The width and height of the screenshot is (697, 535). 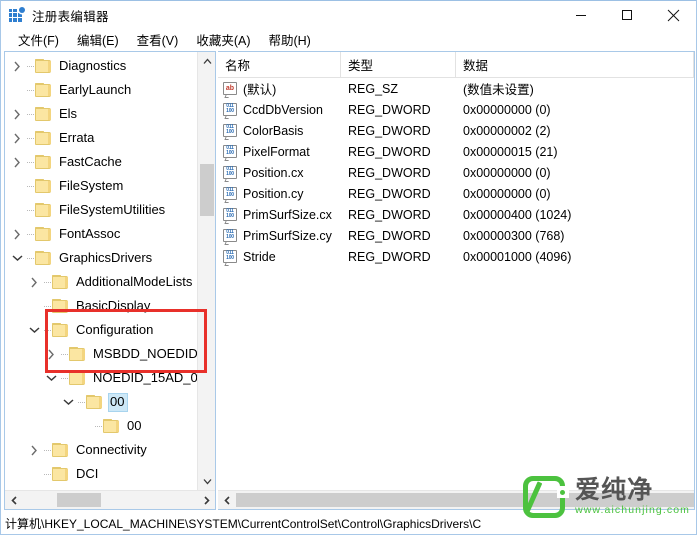 What do you see at coordinates (101, 90) in the screenshot?
I see `tree-item: EarlyLaunch` at bounding box center [101, 90].